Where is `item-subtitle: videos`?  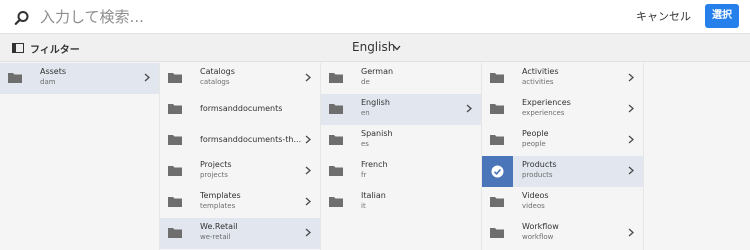 item-subtitle: videos is located at coordinates (533, 206).